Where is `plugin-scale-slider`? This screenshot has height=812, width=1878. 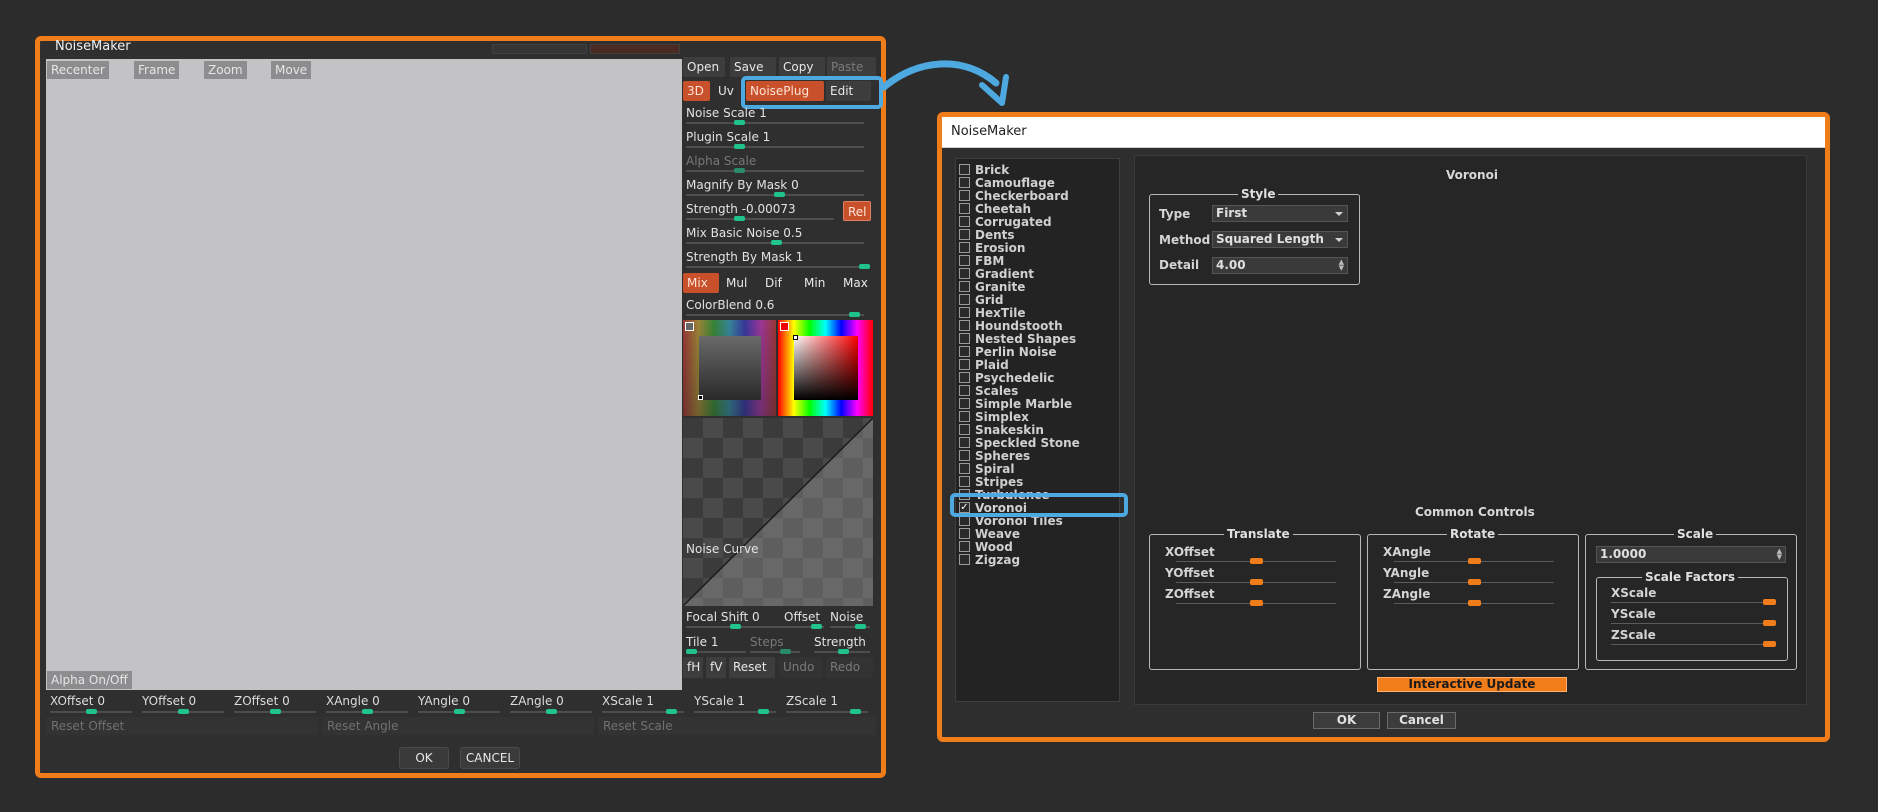 plugin-scale-slider is located at coordinates (775, 147).